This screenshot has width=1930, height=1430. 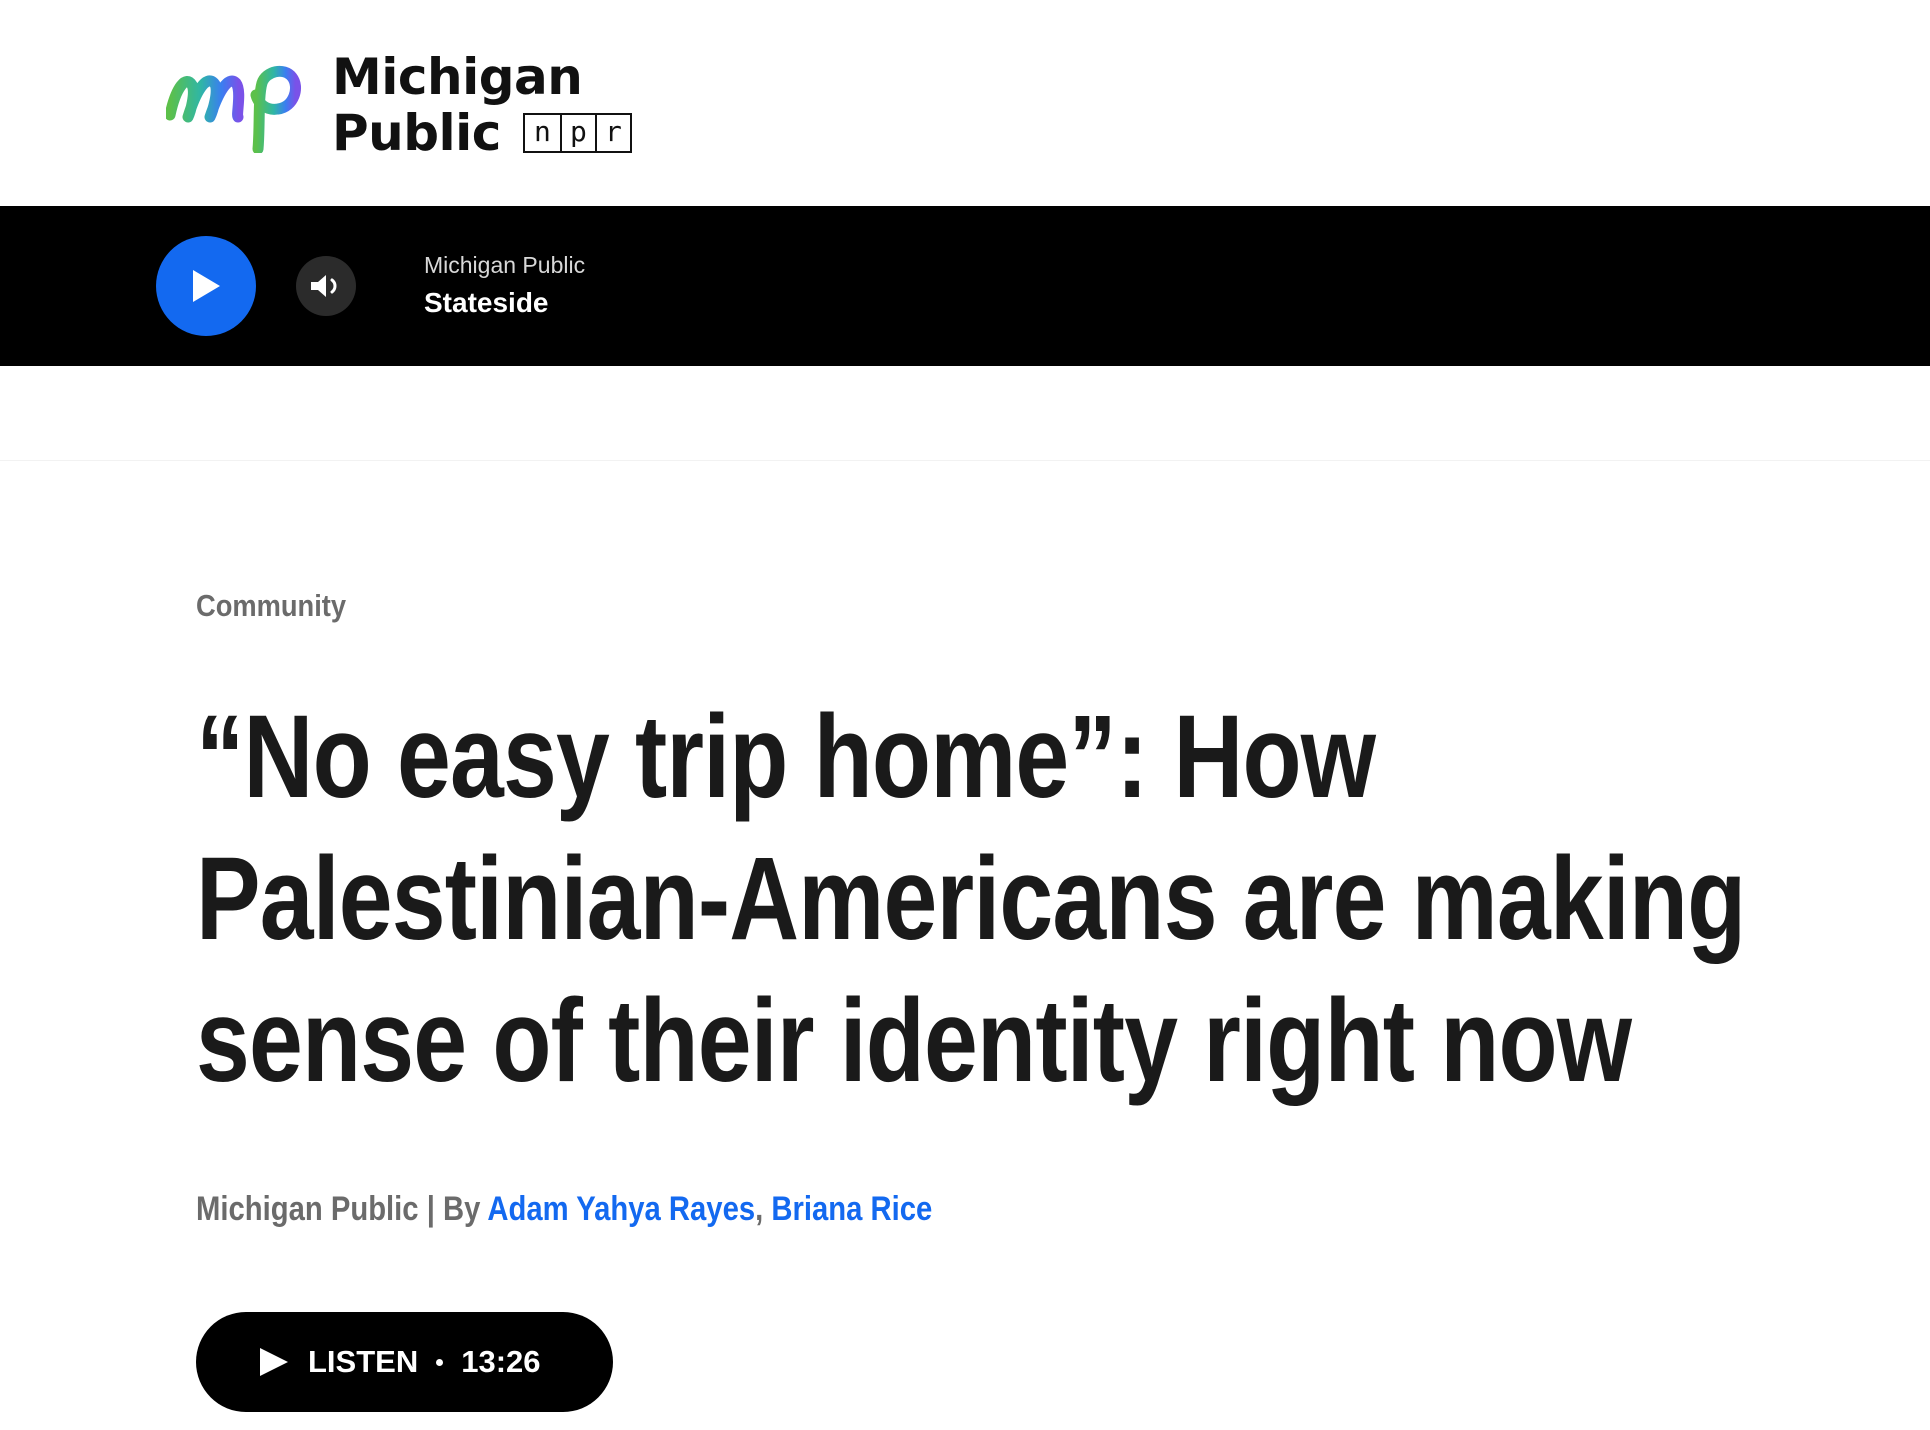 I want to click on listen-dot-separator, so click(x=440, y=1362).